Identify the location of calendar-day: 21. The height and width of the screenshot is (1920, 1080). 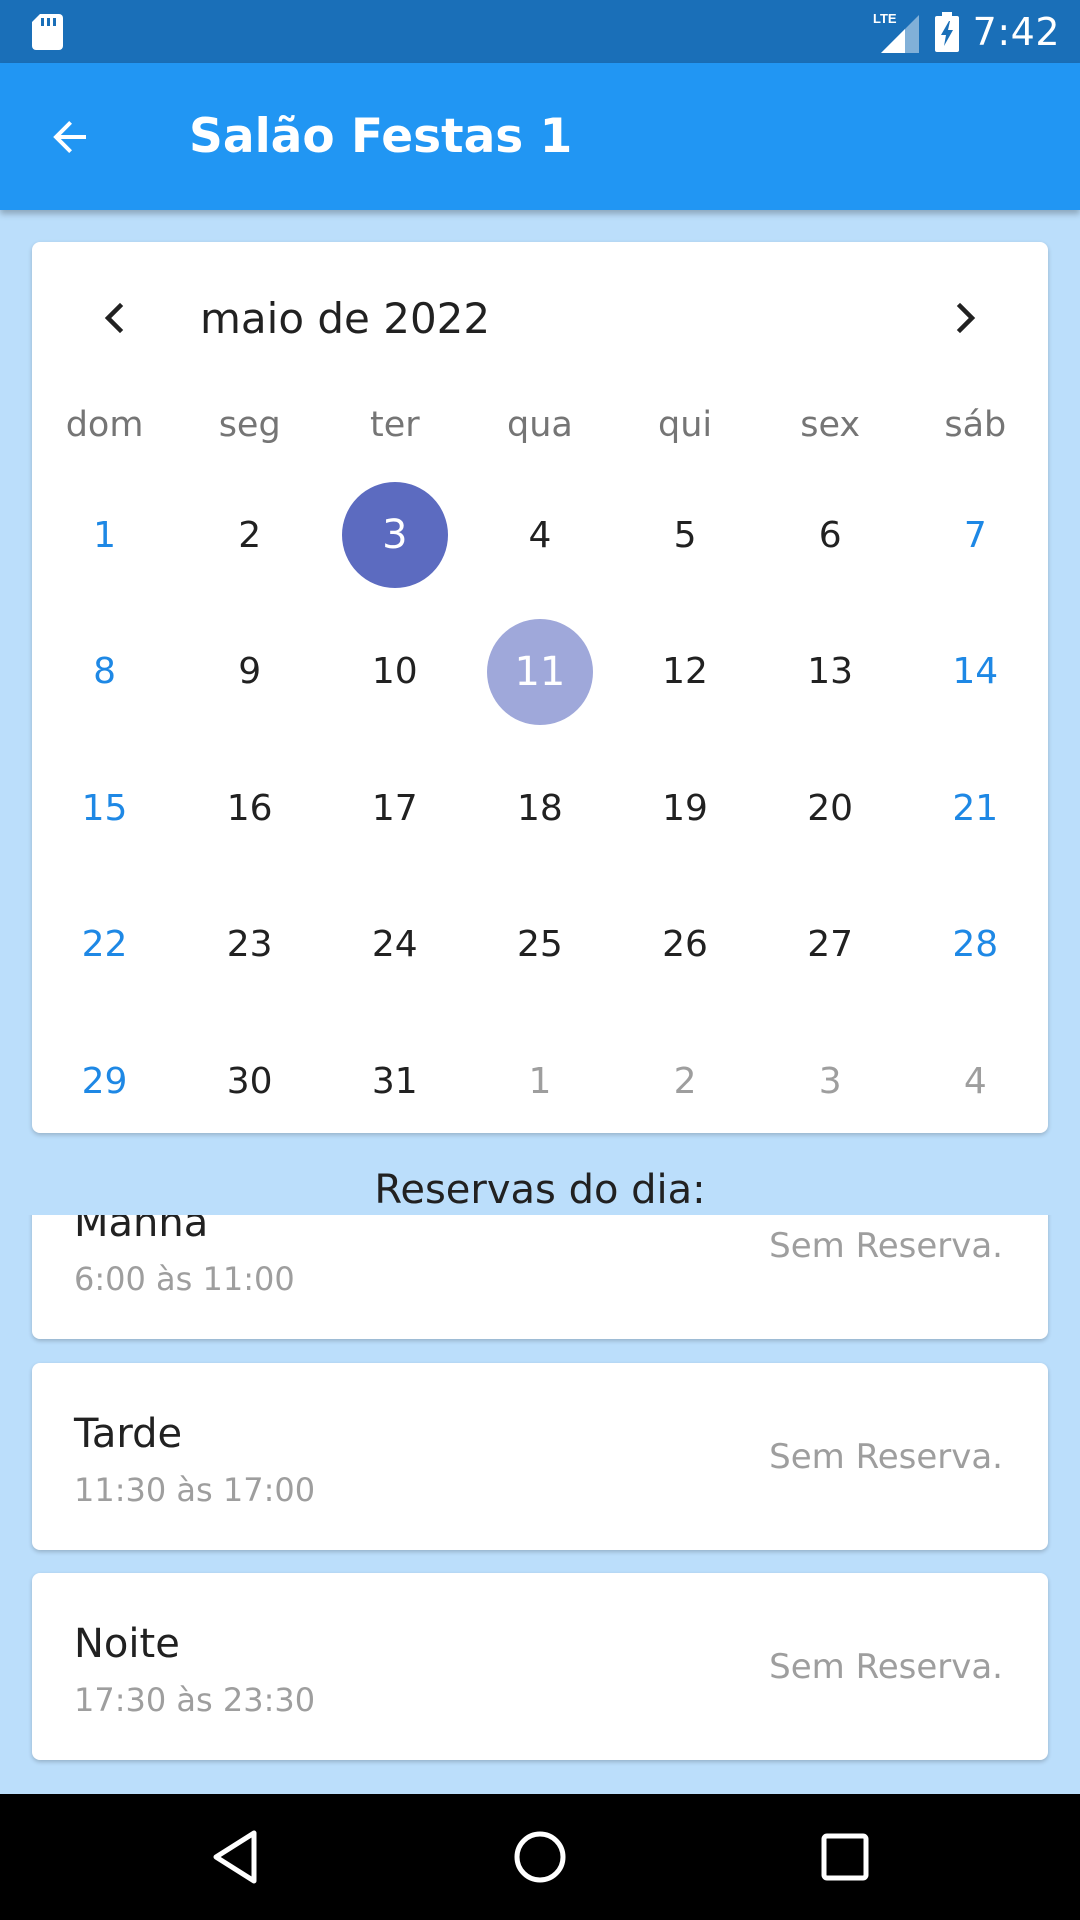
(975, 808).